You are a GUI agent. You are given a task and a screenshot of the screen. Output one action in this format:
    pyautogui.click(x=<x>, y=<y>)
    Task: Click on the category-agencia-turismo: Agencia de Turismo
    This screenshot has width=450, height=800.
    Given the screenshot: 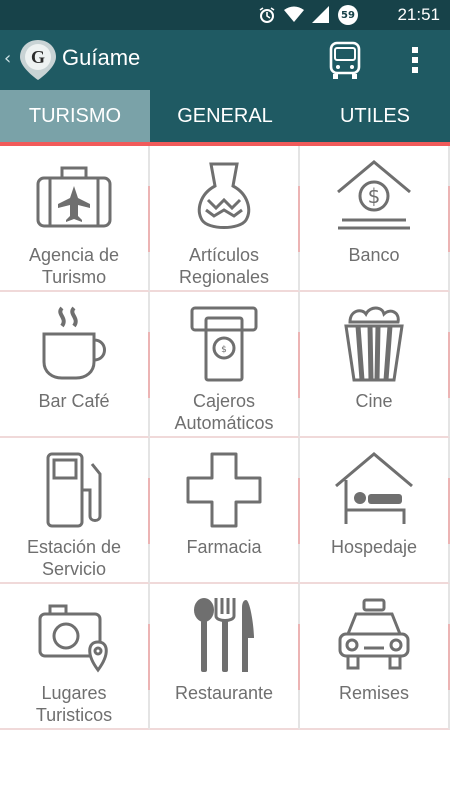 What is the action you would take?
    pyautogui.click(x=75, y=219)
    